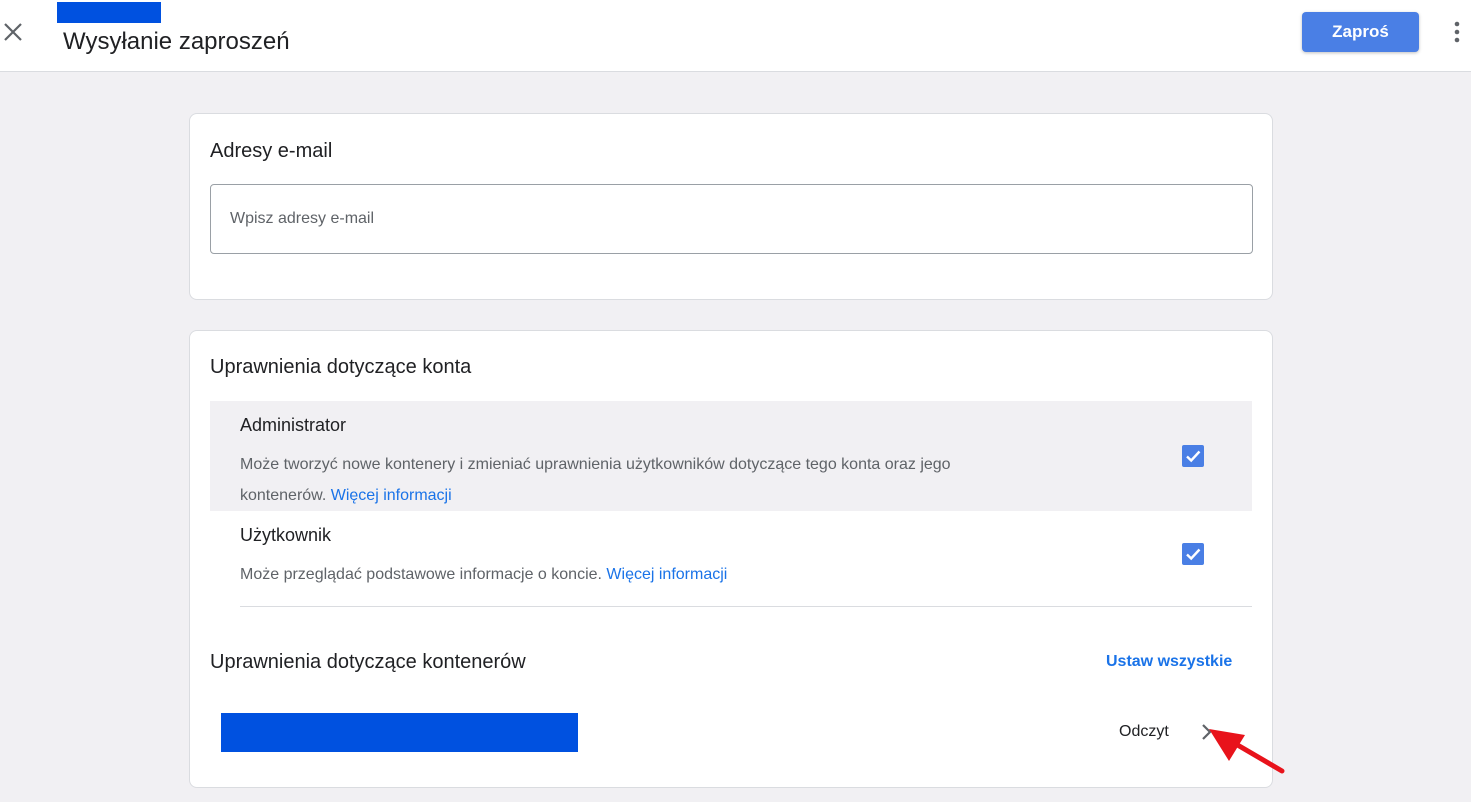 The image size is (1471, 802). Describe the element at coordinates (271, 151) in the screenshot. I see `email-section-title: Adresy e-mail` at that location.